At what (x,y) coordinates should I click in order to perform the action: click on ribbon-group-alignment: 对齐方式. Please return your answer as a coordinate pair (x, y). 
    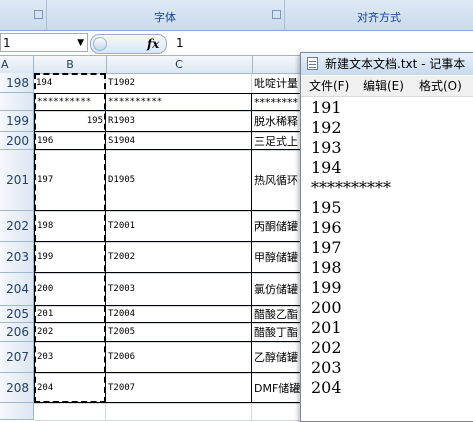
    Looking at the image, I should click on (379, 15).